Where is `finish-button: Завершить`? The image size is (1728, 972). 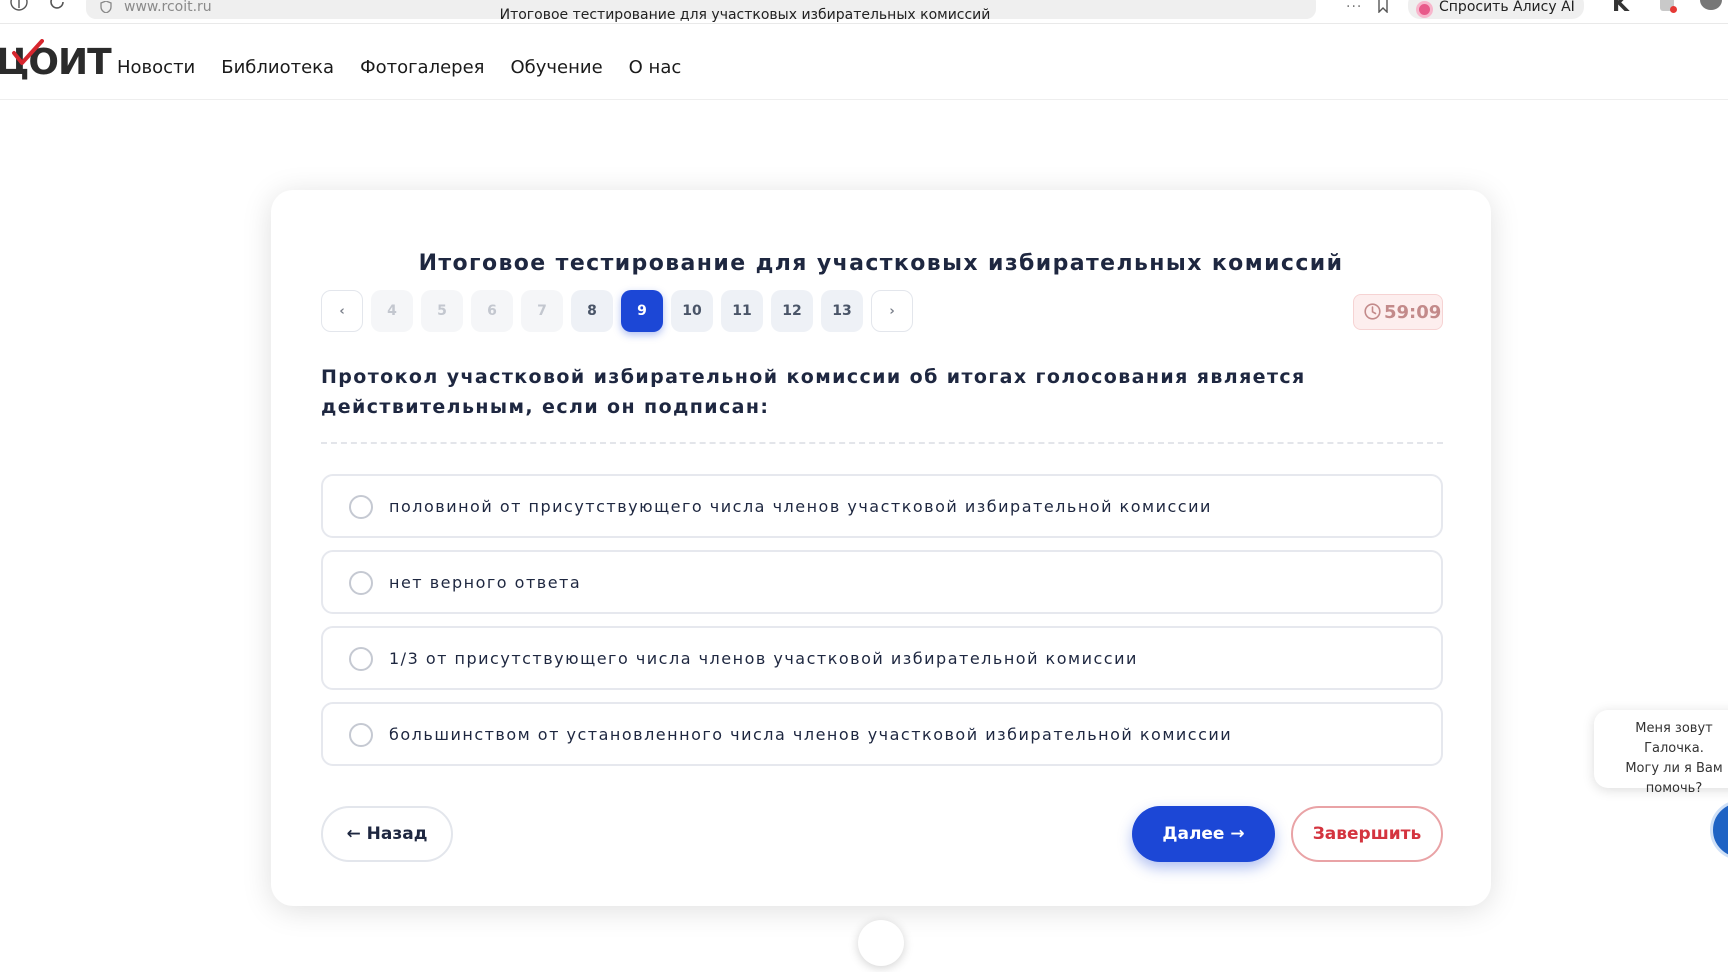 finish-button: Завершить is located at coordinates (1367, 834).